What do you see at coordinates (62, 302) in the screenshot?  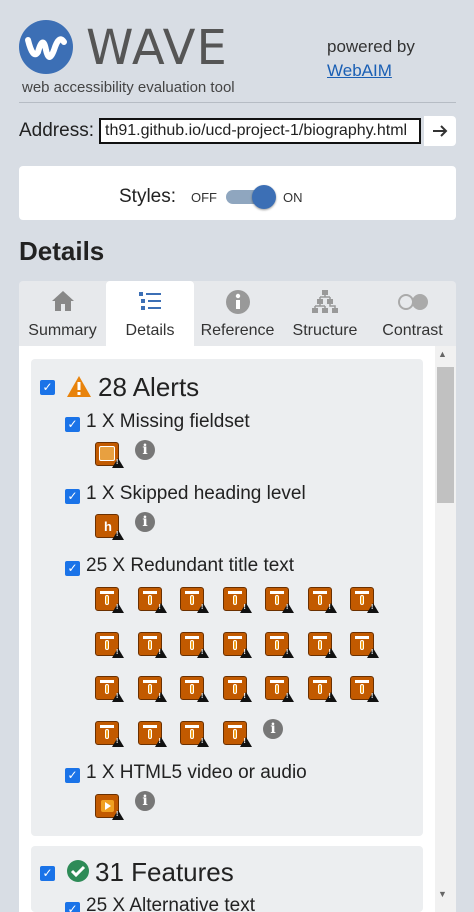 I see `home-icon` at bounding box center [62, 302].